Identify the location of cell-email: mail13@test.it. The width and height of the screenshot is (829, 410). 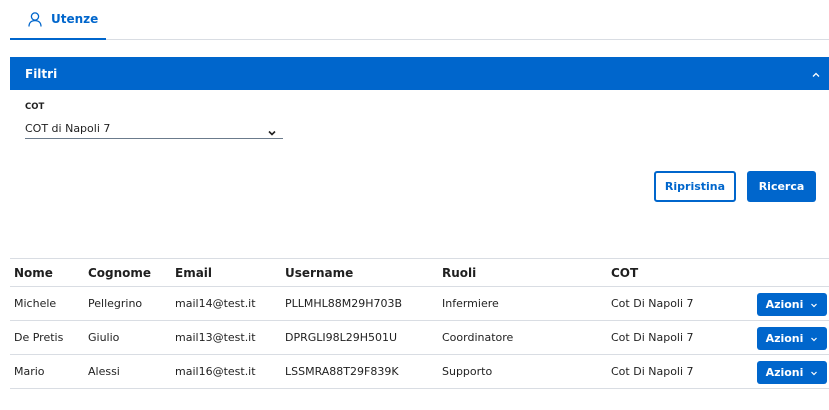
(215, 337).